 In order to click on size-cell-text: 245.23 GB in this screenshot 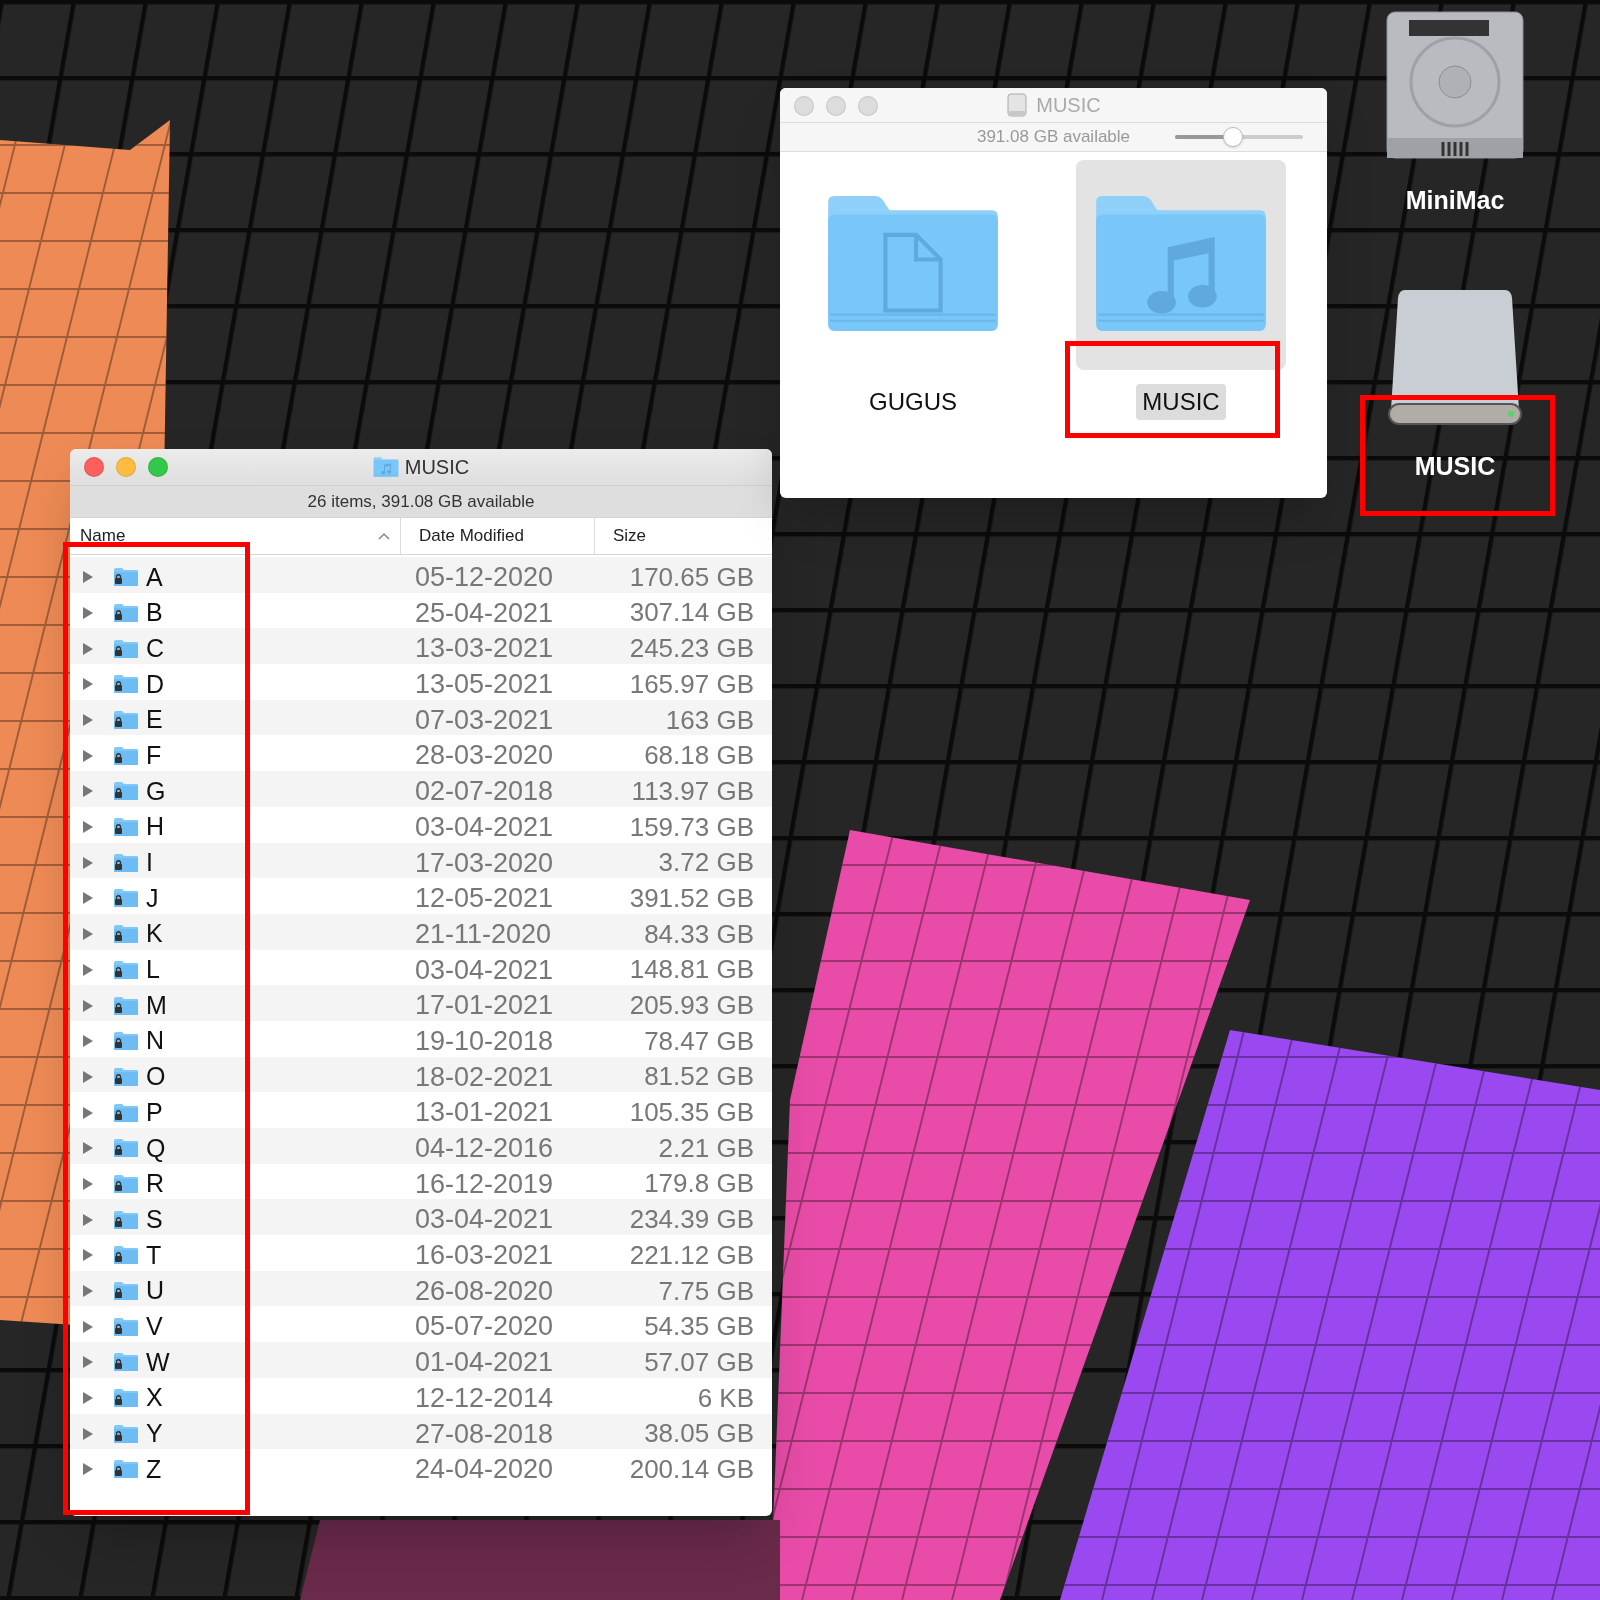, I will do `click(691, 649)`.